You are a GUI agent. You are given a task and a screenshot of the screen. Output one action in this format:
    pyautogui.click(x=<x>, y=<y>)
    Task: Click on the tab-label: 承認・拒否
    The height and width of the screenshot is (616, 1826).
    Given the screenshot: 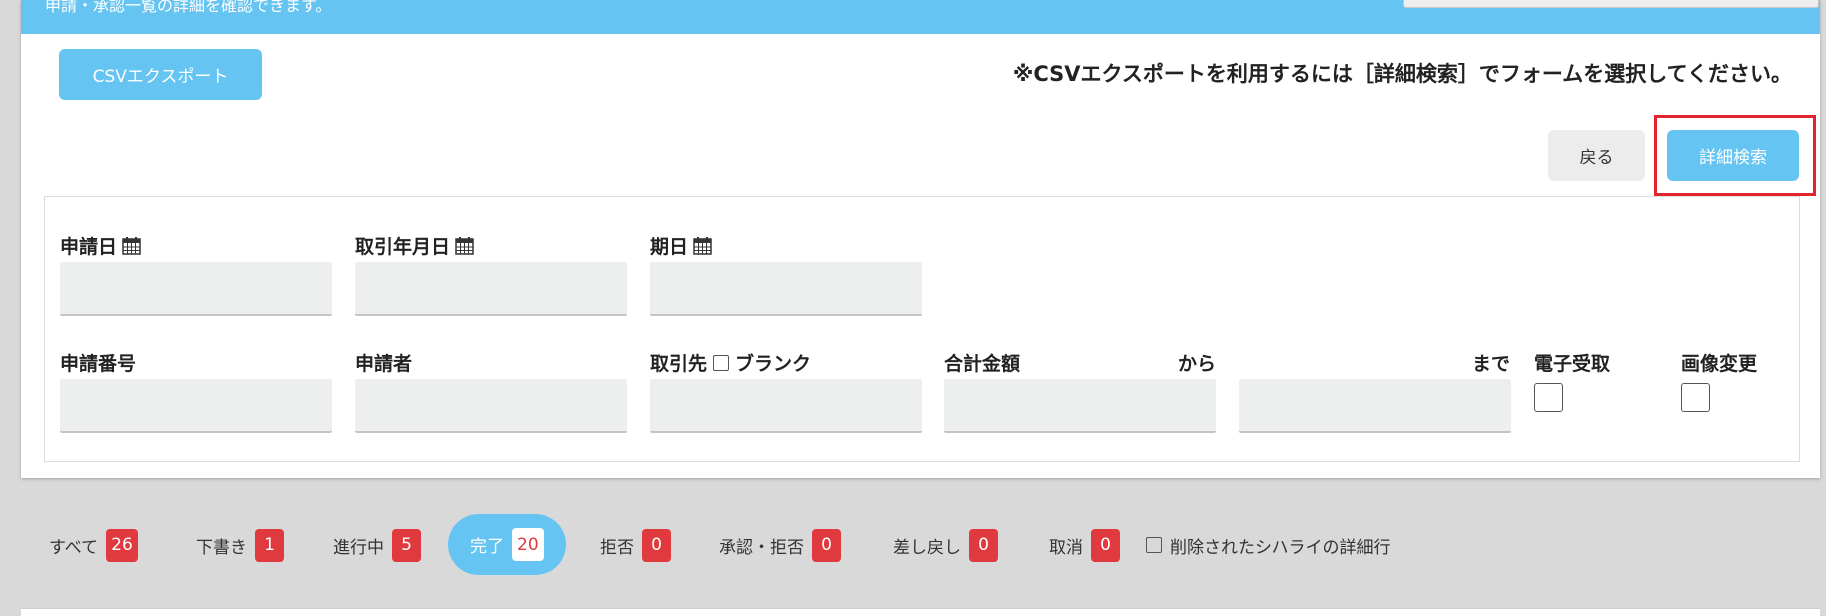 What is the action you would take?
    pyautogui.click(x=761, y=547)
    